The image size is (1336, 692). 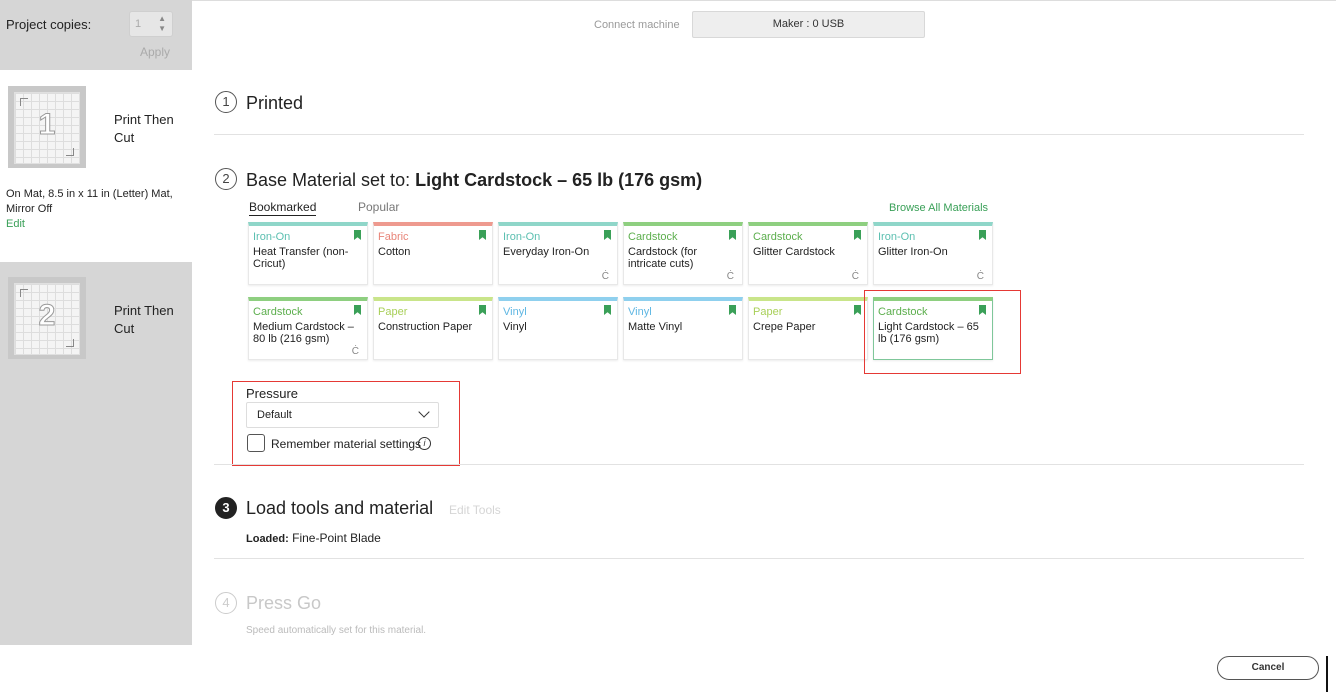 I want to click on step-2-number: 2, so click(x=226, y=179).